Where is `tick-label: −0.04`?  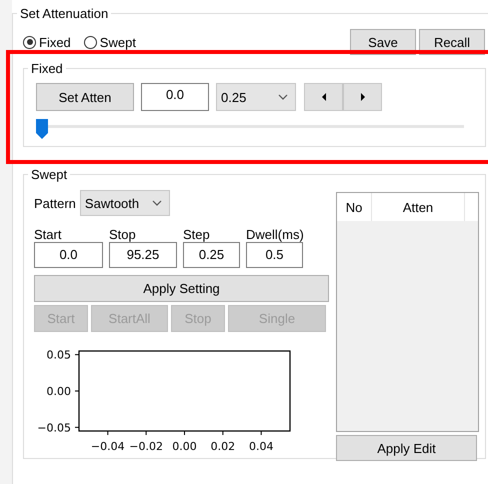 tick-label: −0.04 is located at coordinates (107, 446).